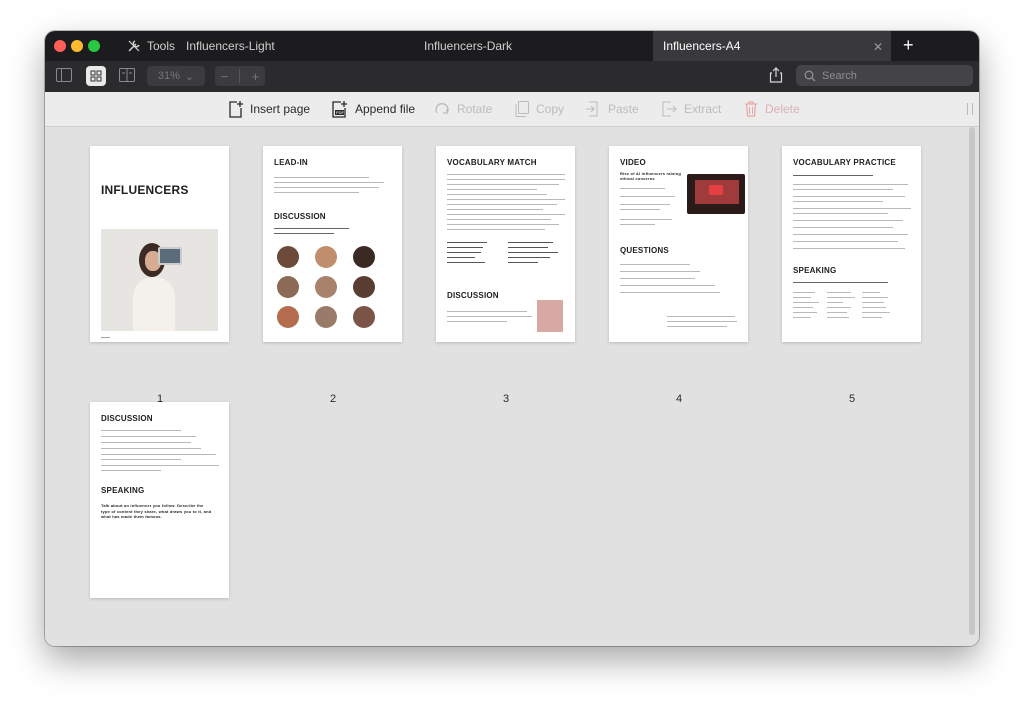 The height and width of the screenshot is (706, 1024). Describe the element at coordinates (550, 316) in the screenshot. I see `content-photo` at that location.